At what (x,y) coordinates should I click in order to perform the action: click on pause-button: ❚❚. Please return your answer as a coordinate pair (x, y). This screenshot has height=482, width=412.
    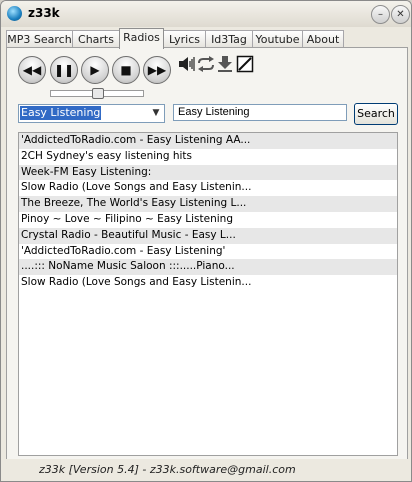
    Looking at the image, I should click on (64, 70).